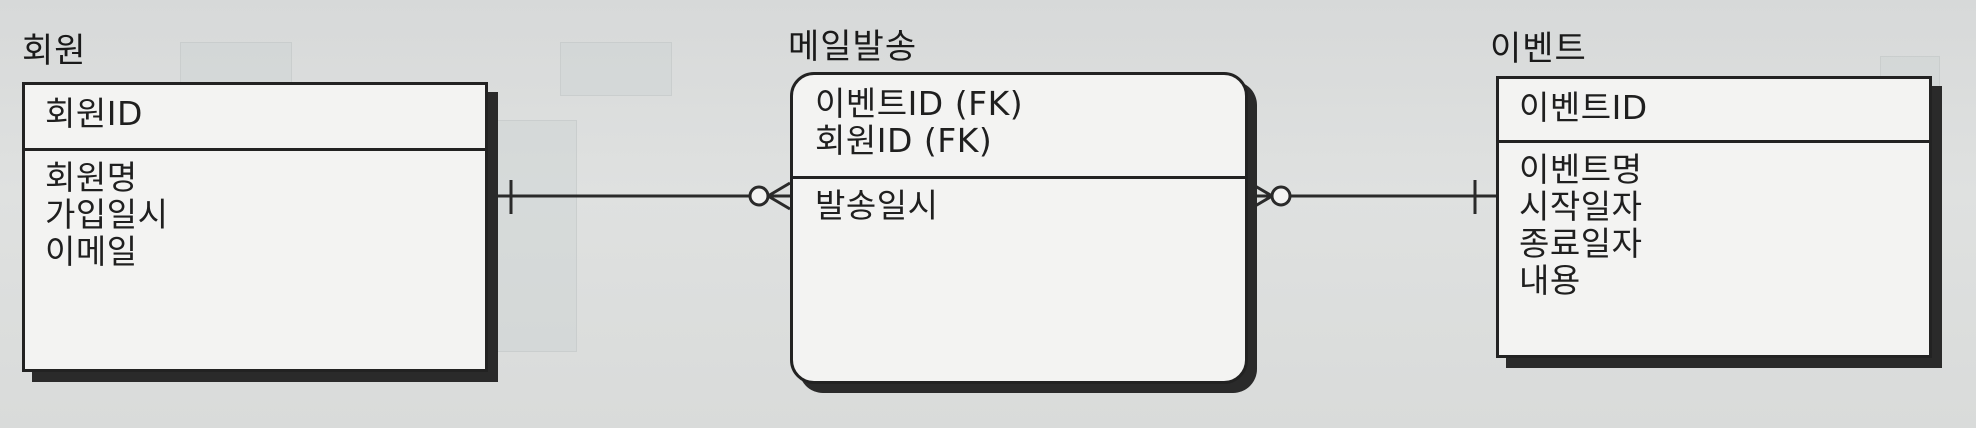 The width and height of the screenshot is (1976, 428). What do you see at coordinates (877, 205) in the screenshot?
I see `mail-attribute-sent-at: 발송일시` at bounding box center [877, 205].